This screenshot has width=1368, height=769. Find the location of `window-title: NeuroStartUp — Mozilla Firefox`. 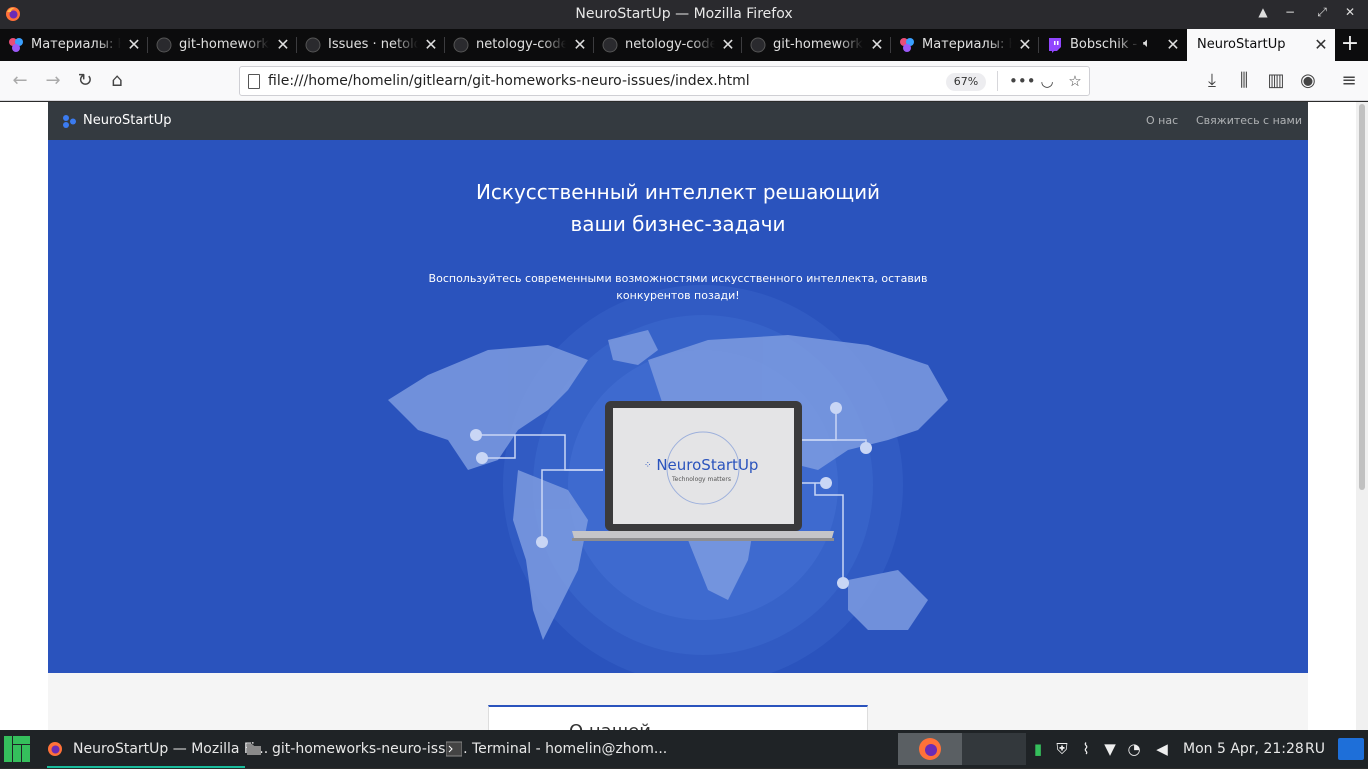

window-title: NeuroStartUp — Mozilla Firefox is located at coordinates (684, 14).